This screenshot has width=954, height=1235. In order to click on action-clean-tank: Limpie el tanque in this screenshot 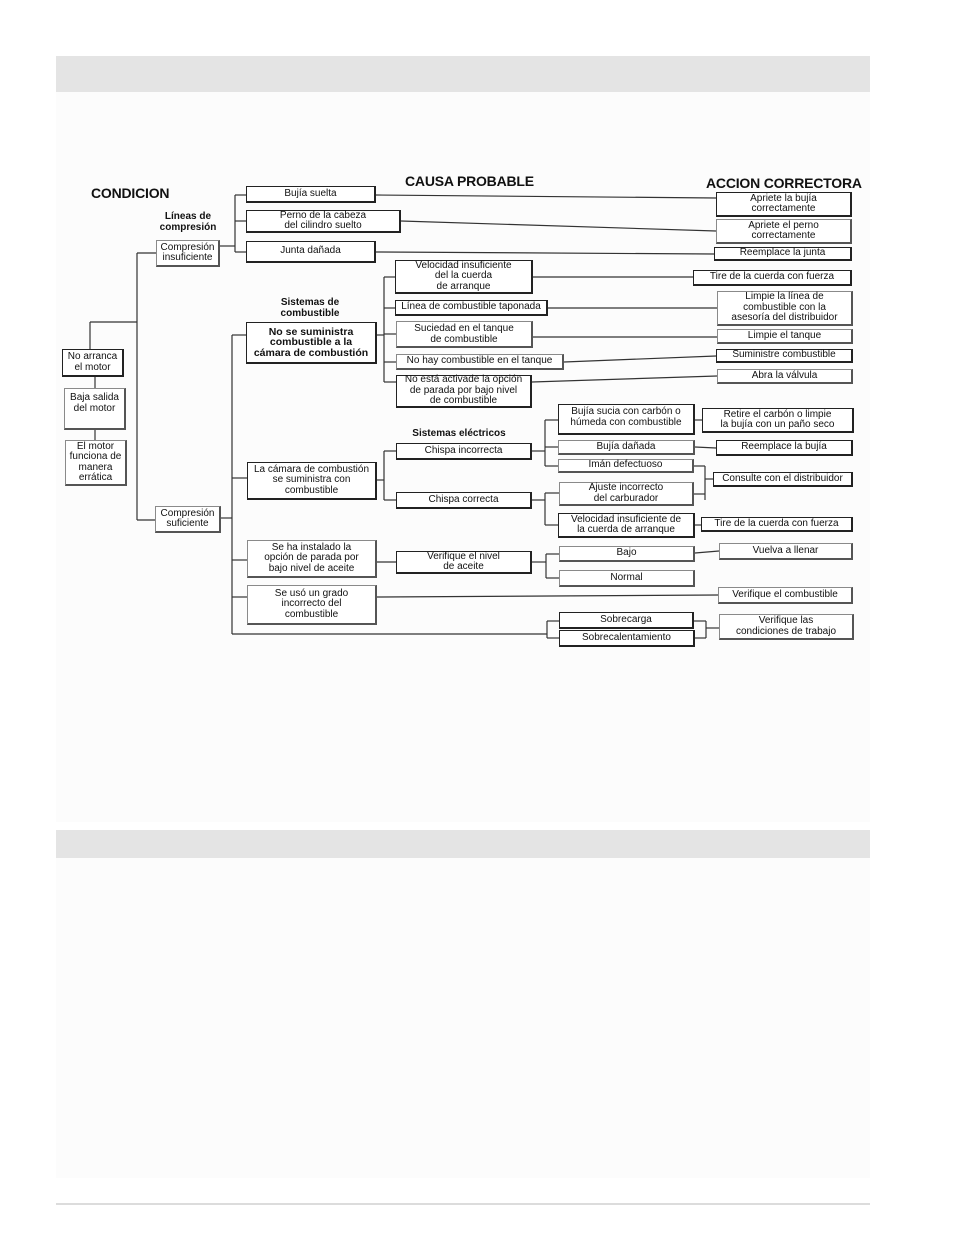, I will do `click(785, 336)`.